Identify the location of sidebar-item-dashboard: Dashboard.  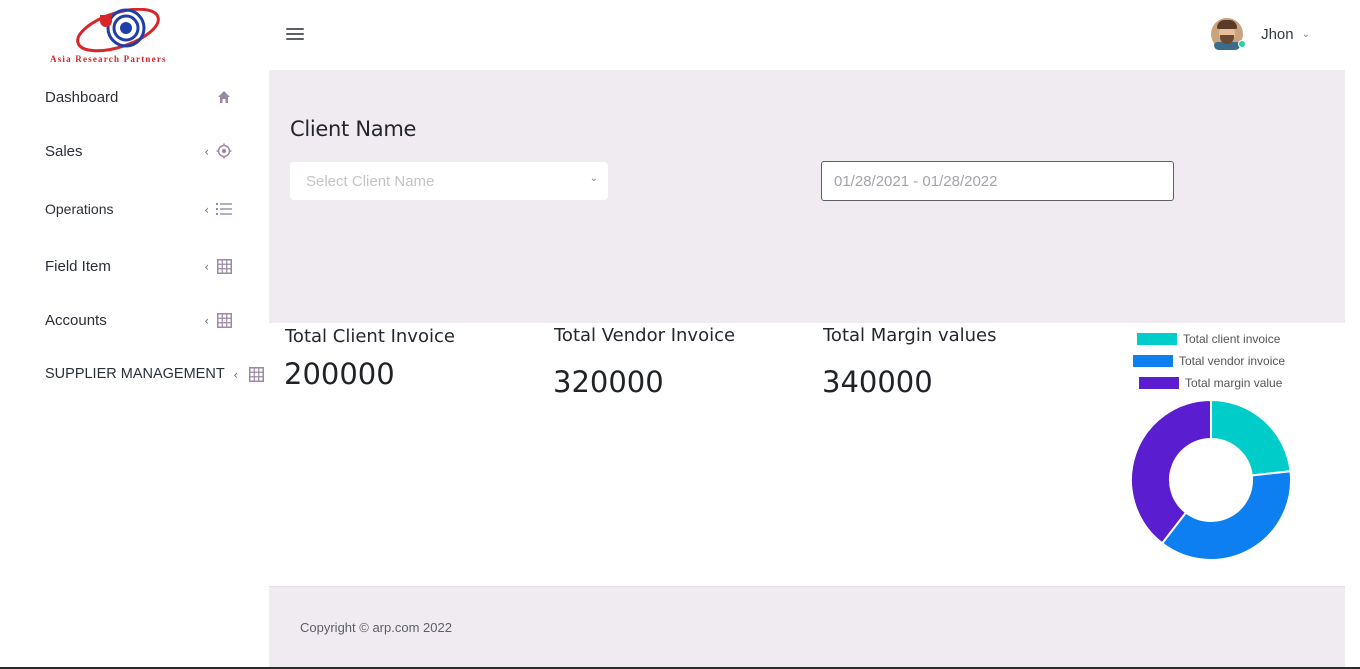
(157, 97).